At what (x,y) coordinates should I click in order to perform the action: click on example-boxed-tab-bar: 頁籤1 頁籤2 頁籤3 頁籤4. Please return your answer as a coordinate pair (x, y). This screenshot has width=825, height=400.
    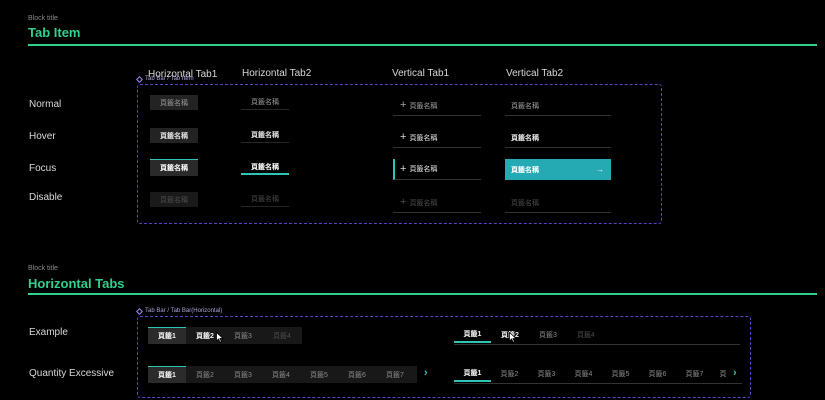
    Looking at the image, I should click on (225, 335).